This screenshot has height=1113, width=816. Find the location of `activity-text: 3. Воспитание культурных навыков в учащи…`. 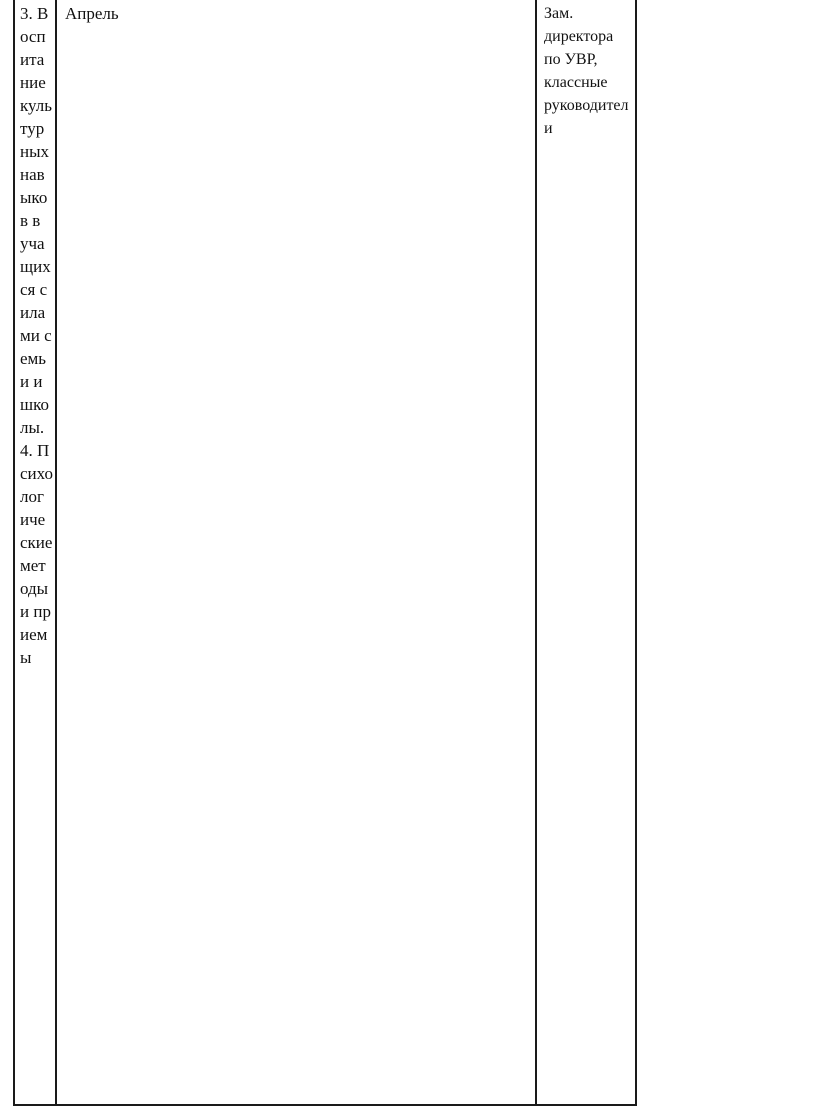

activity-text: 3. Воспитание культурных навыков в учащи… is located at coordinates (36, 335).